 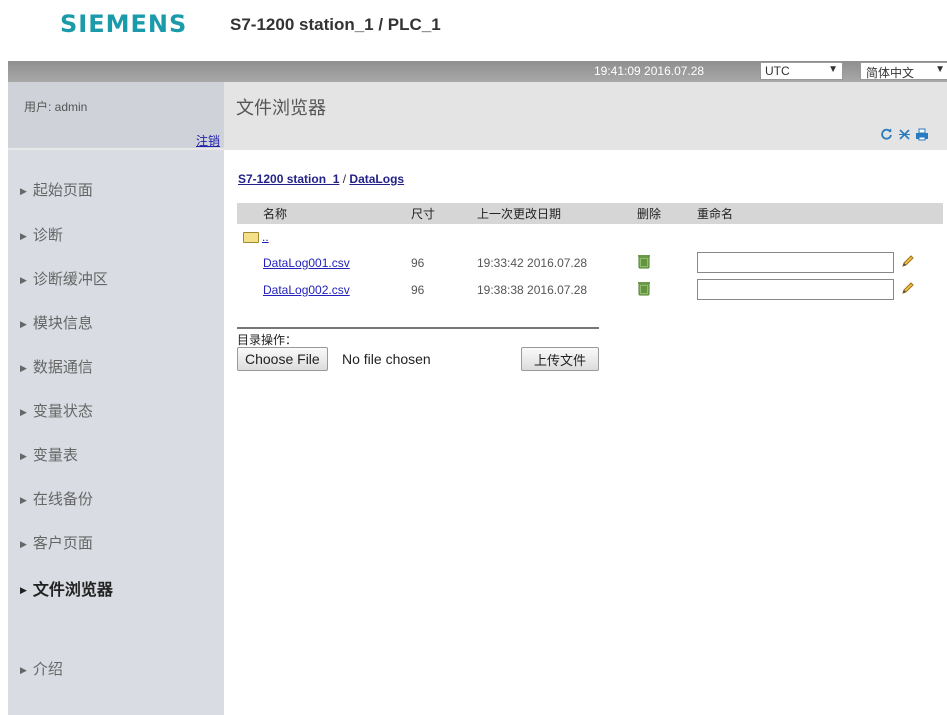 I want to click on breadcrumb: S7-1200 station_1 / DataLogs, so click(x=321, y=179).